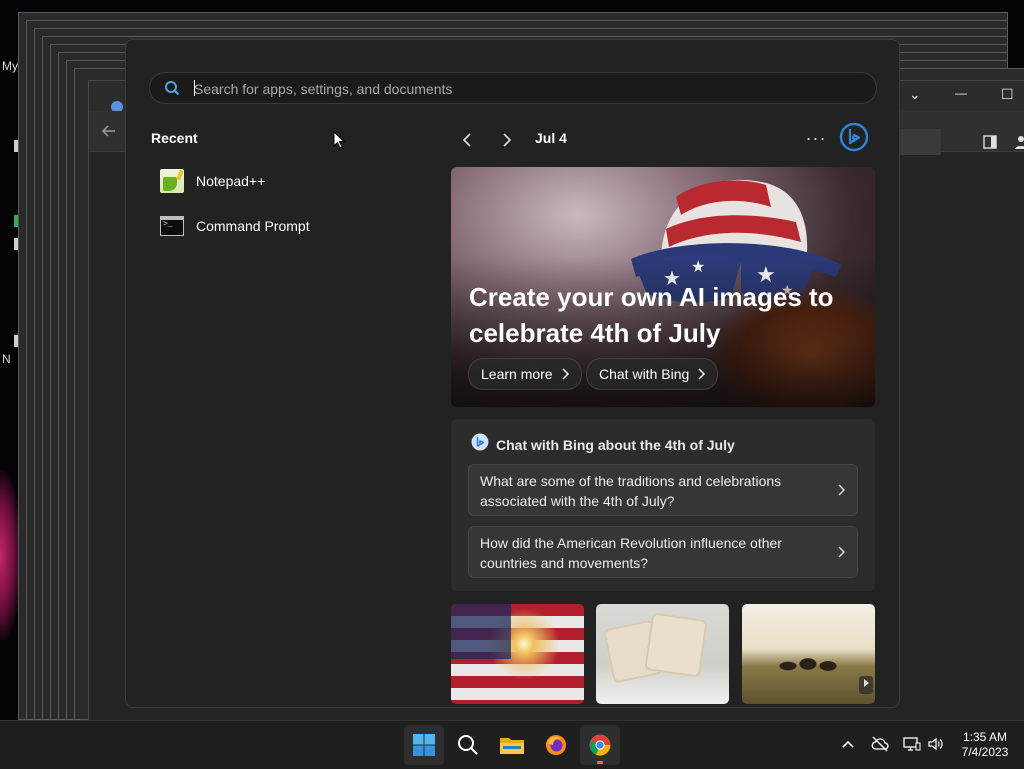 The height and width of the screenshot is (769, 1024). What do you see at coordinates (808, 654) in the screenshot?
I see `people-with-flag-image` at bounding box center [808, 654].